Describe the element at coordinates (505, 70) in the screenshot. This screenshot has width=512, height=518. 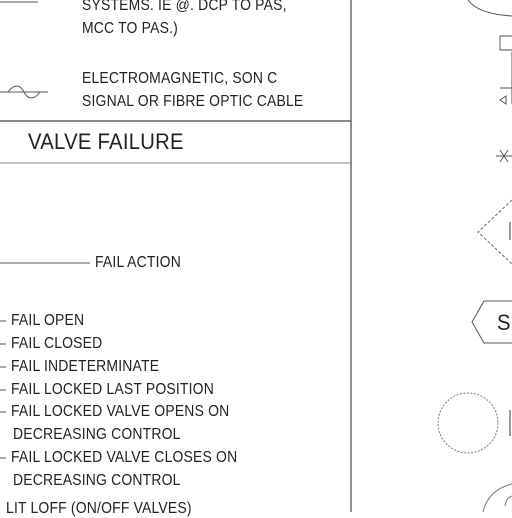
I see `boxed-instrument-symbol` at that location.